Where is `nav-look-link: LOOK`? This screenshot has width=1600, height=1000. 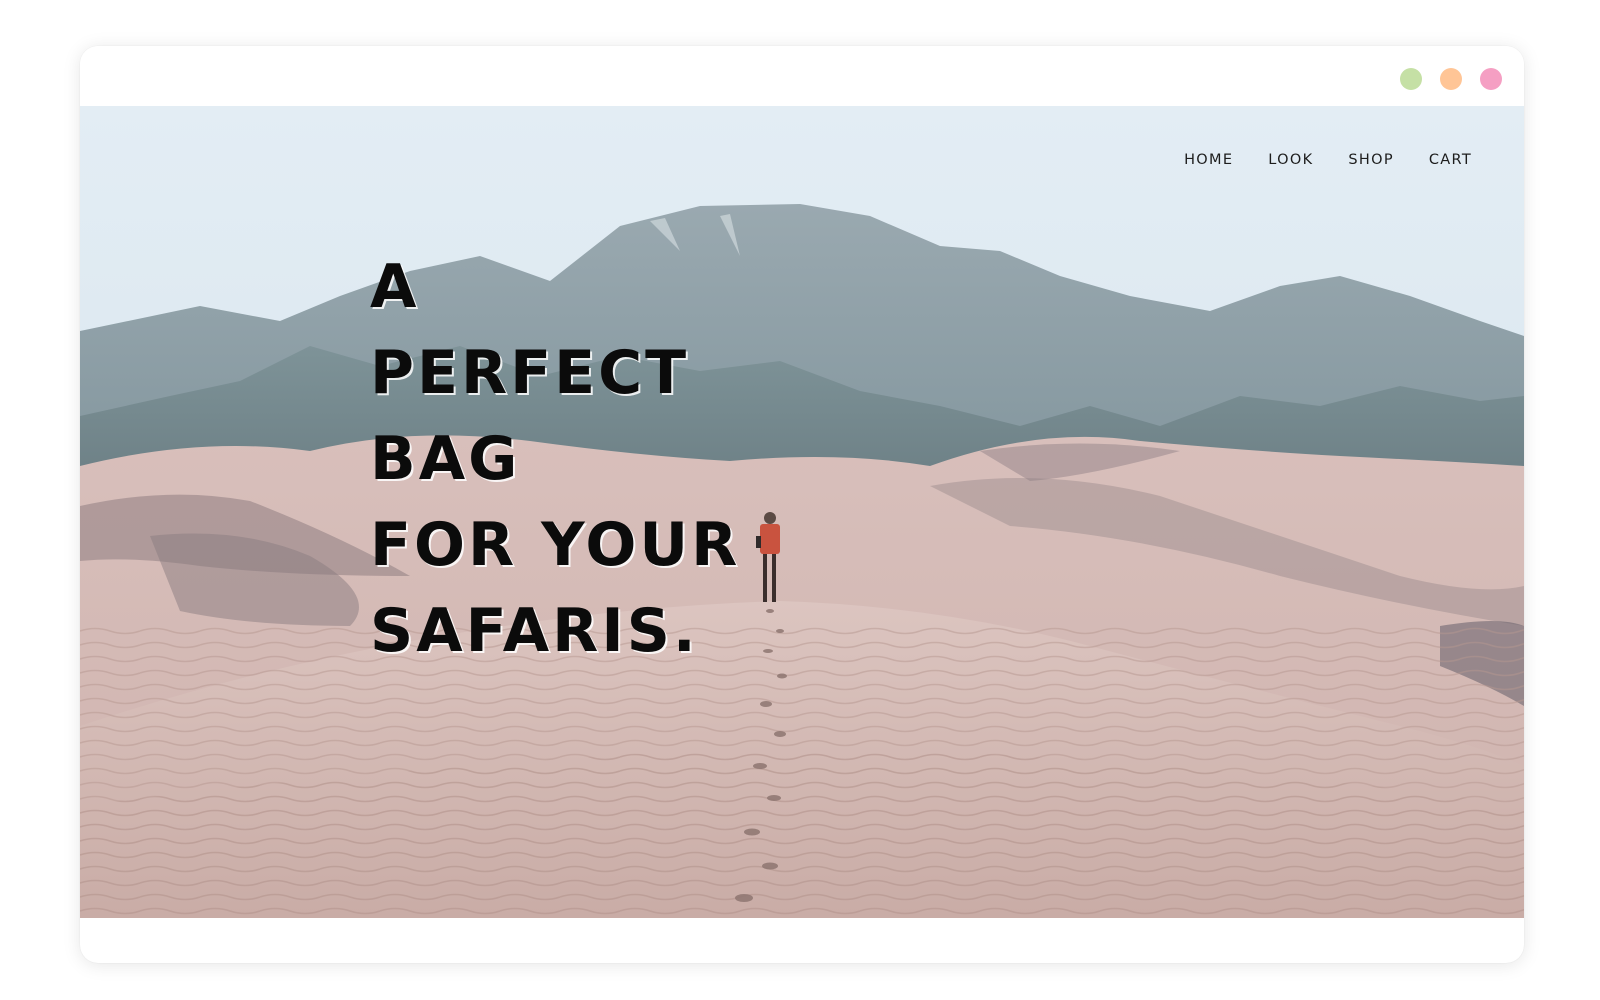
nav-look-link: LOOK is located at coordinates (1290, 160).